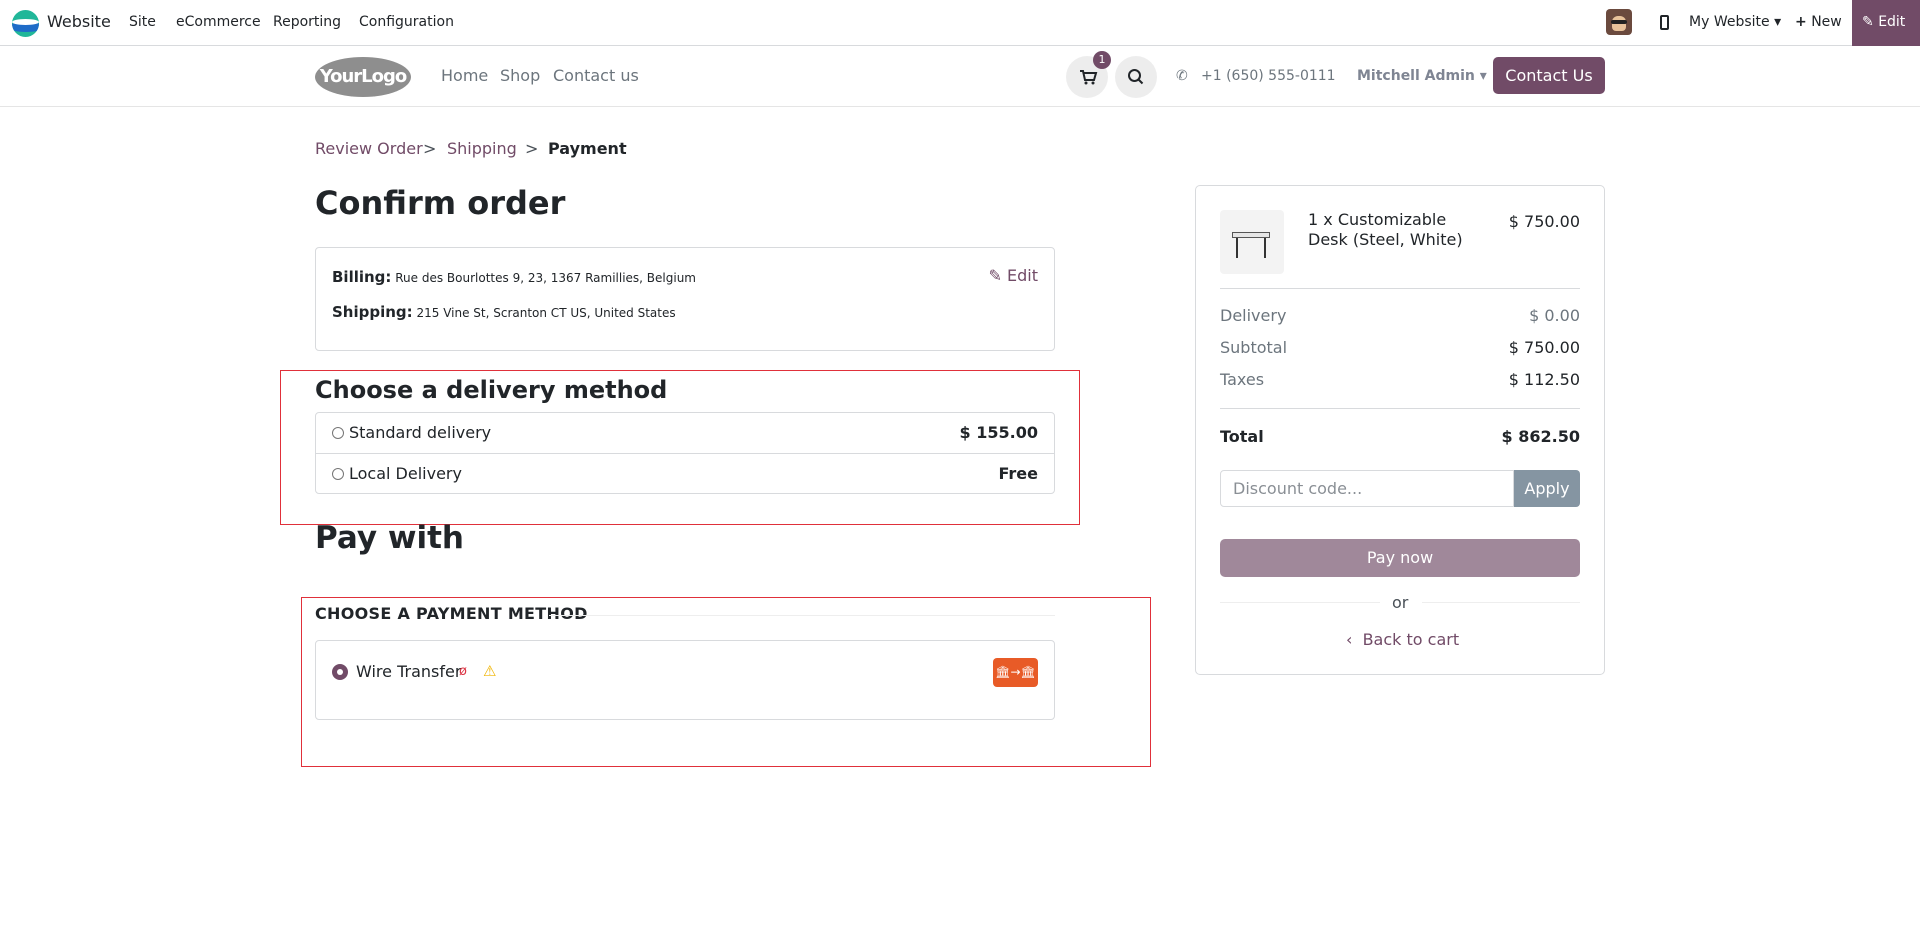  Describe the element at coordinates (1398, 230) in the screenshot. I see `product-name: 1 x Customizable Desk (Steel, White)` at that location.